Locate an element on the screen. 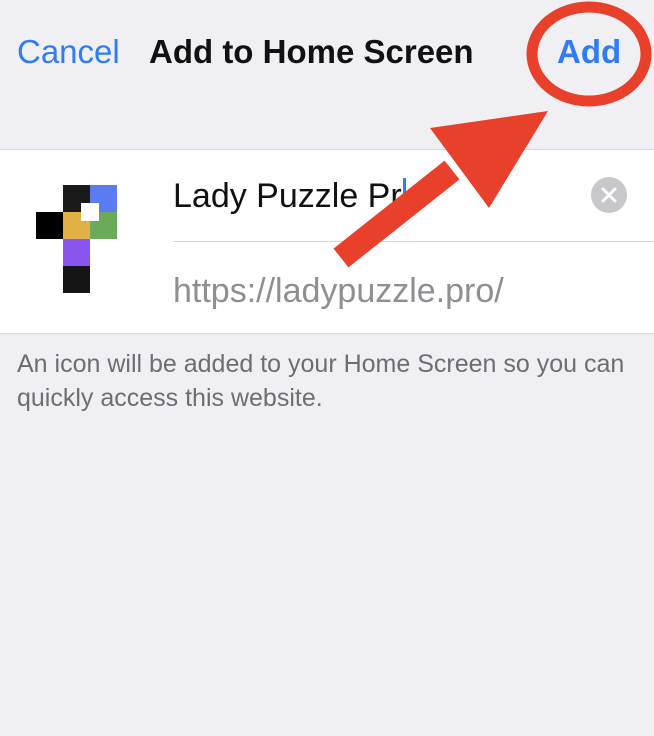  text-caret is located at coordinates (404, 198).